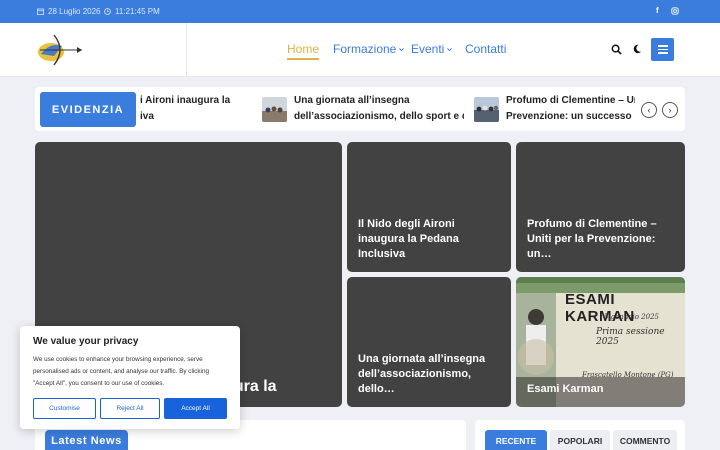 The height and width of the screenshot is (450, 720). I want to click on nav-contatti-label: Contatti, so click(486, 49).